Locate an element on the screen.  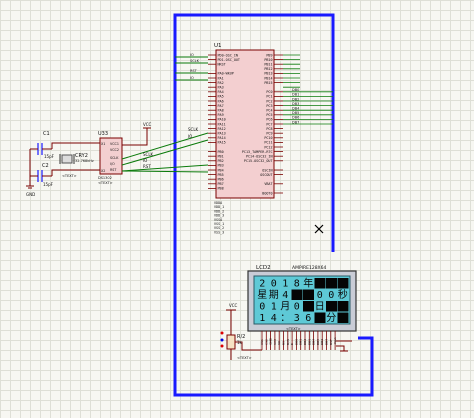
pot-marker-red is located at coordinates (222, 333).